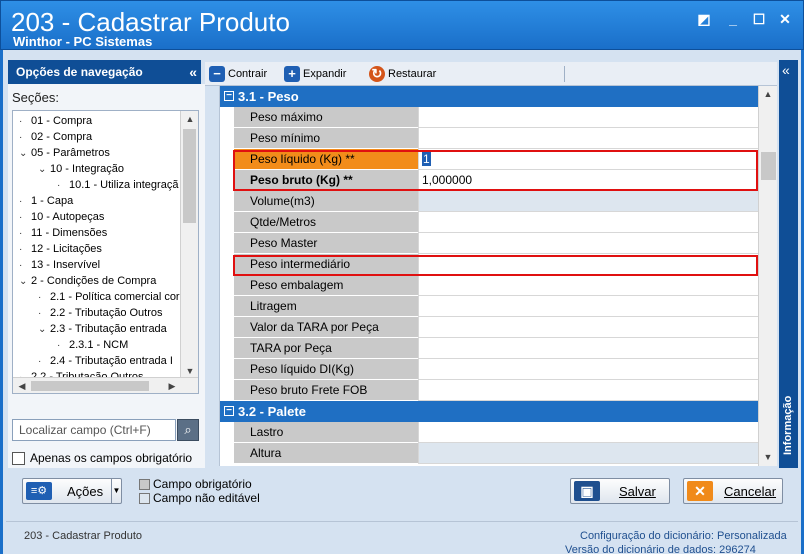 This screenshot has width=804, height=554. What do you see at coordinates (759, 19) in the screenshot?
I see `maximize-icon: ☐` at bounding box center [759, 19].